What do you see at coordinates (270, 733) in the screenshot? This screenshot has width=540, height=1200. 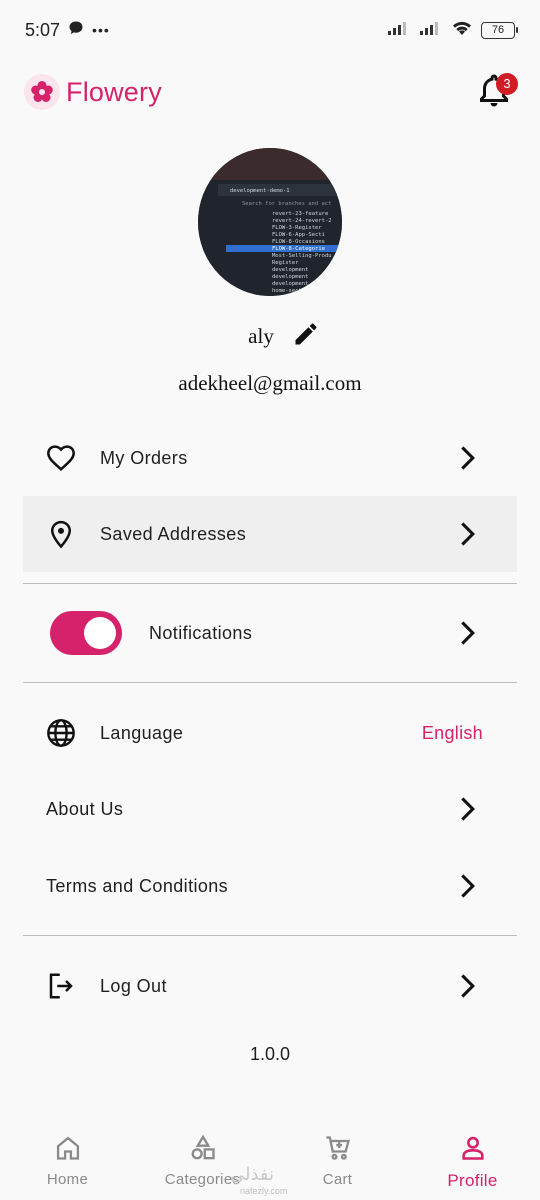 I see `language-row: Language English` at bounding box center [270, 733].